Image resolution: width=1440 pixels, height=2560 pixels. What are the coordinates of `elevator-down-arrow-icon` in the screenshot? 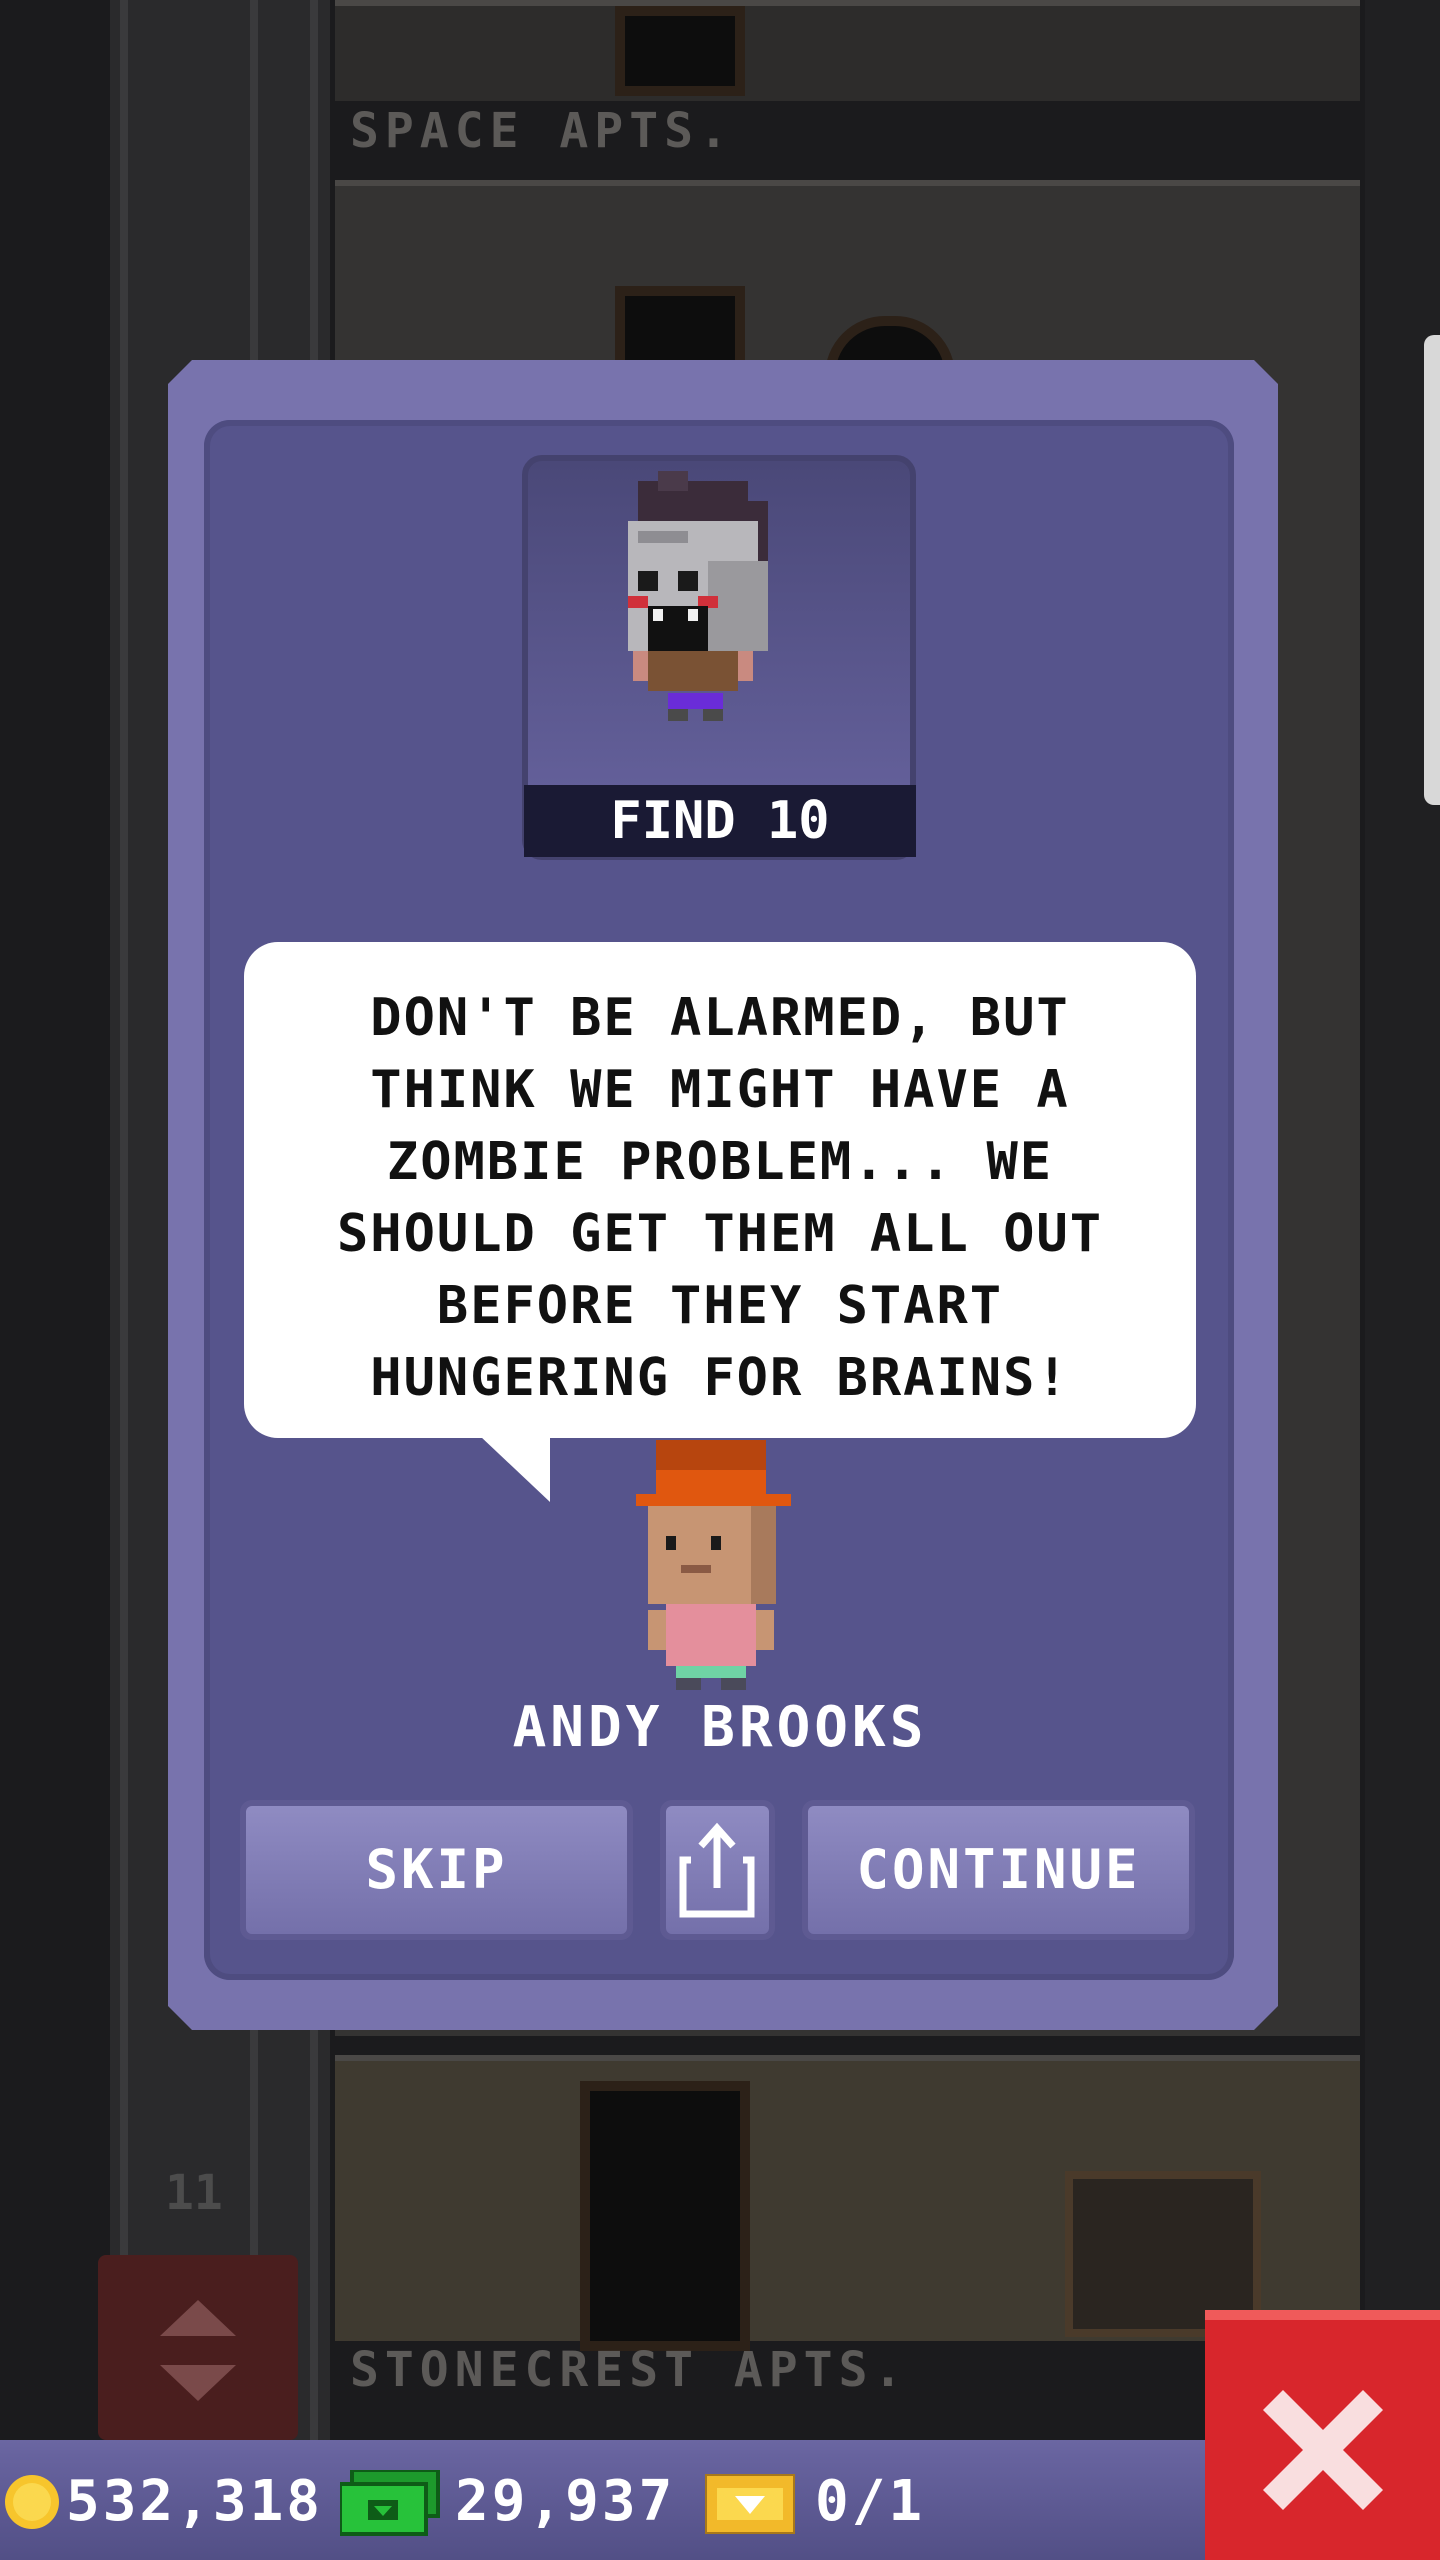 It's located at (198, 2383).